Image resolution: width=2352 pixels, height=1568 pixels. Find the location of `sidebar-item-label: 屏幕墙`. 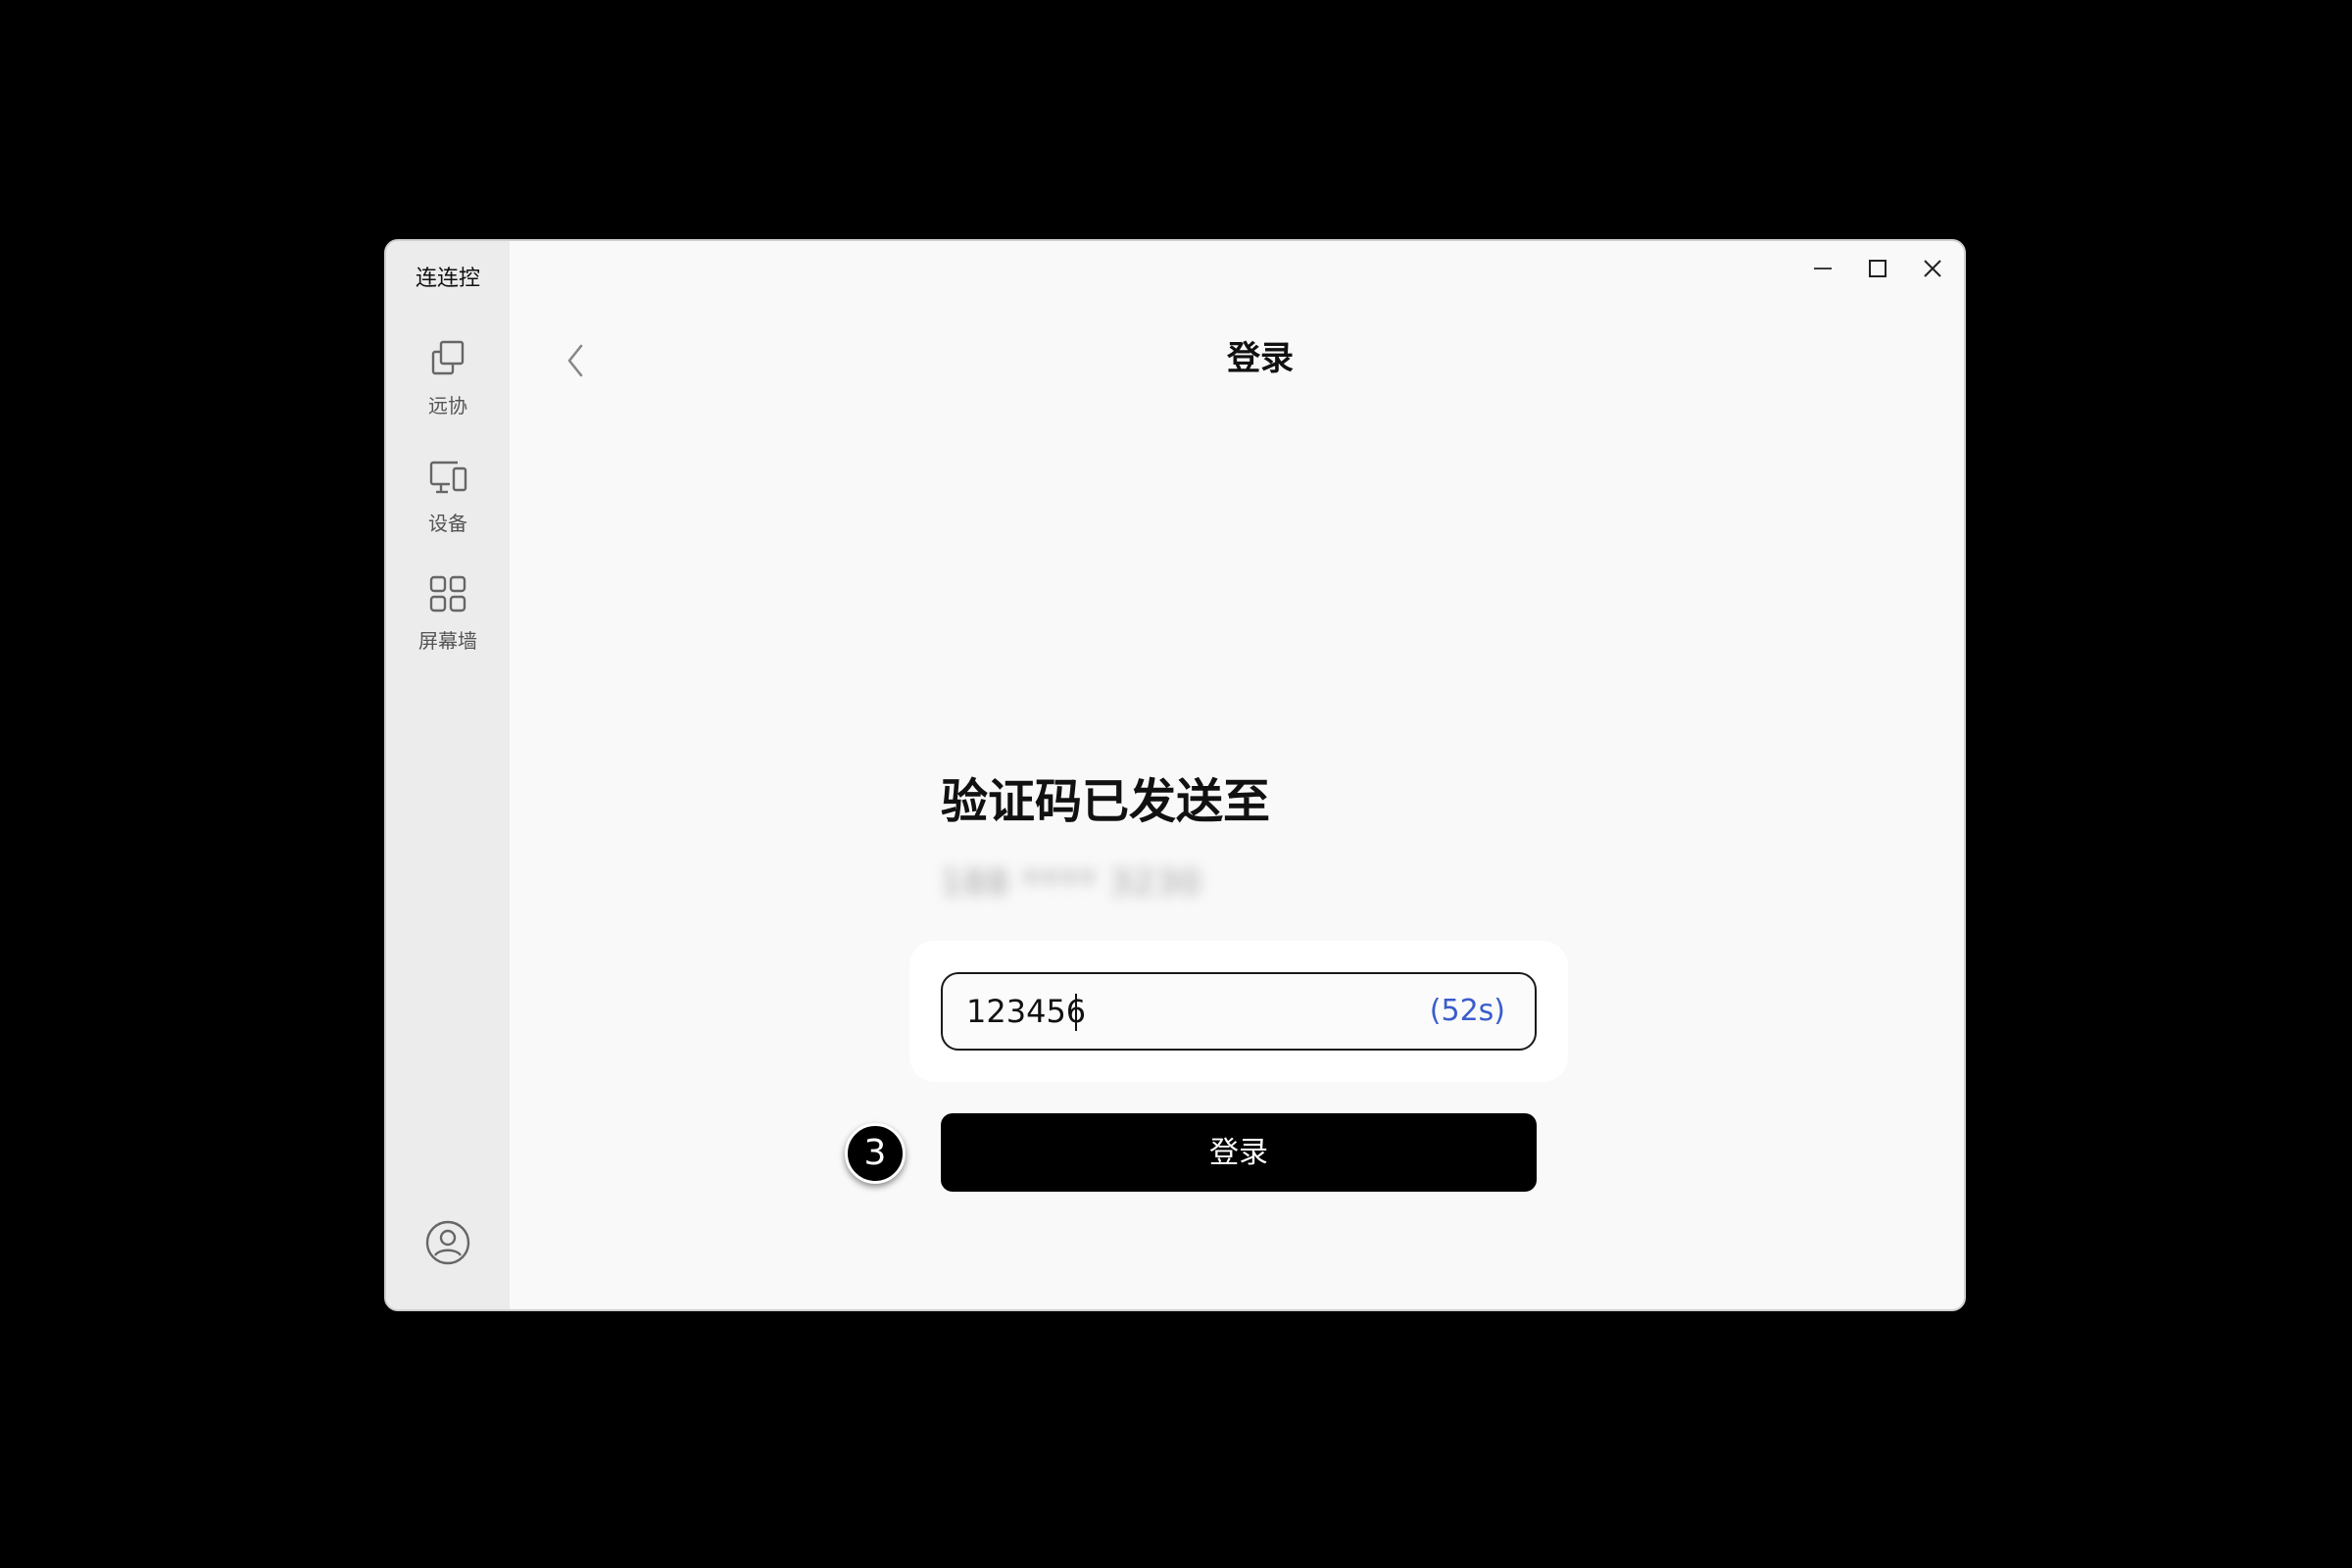

sidebar-item-label: 屏幕墙 is located at coordinates (447, 641).